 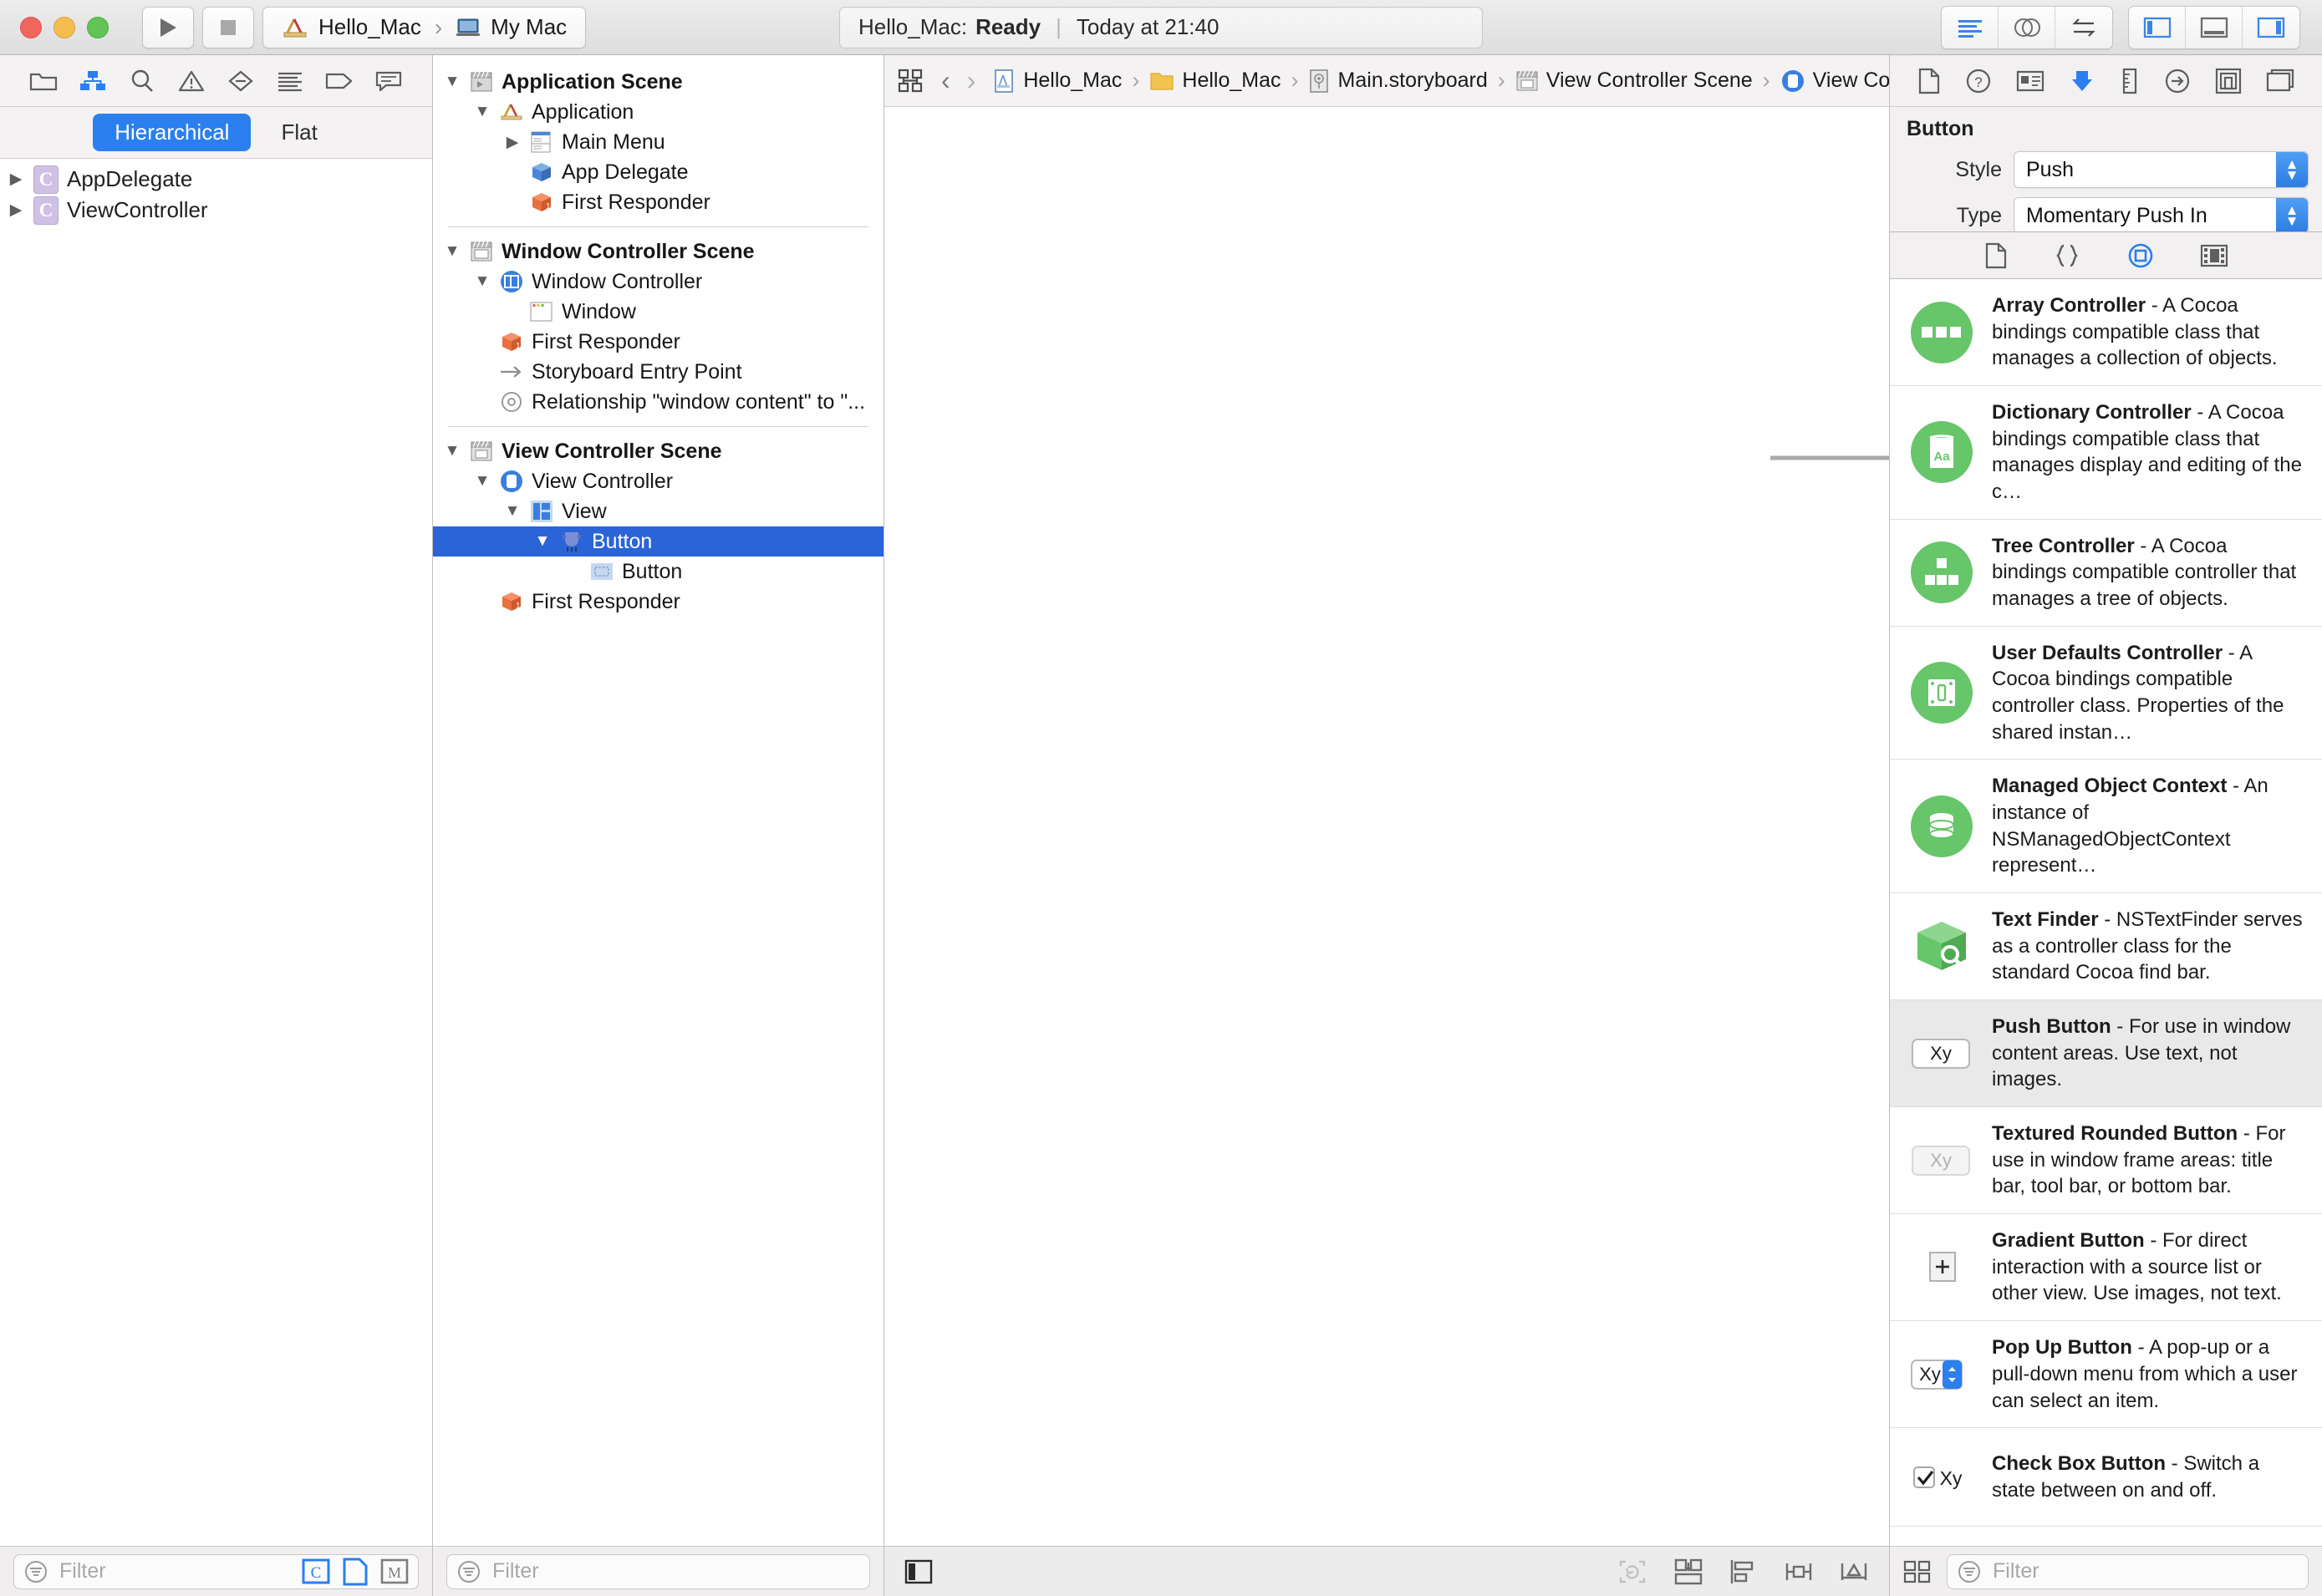 I want to click on hierarchical-mode-button: Hierarchical, so click(x=172, y=132).